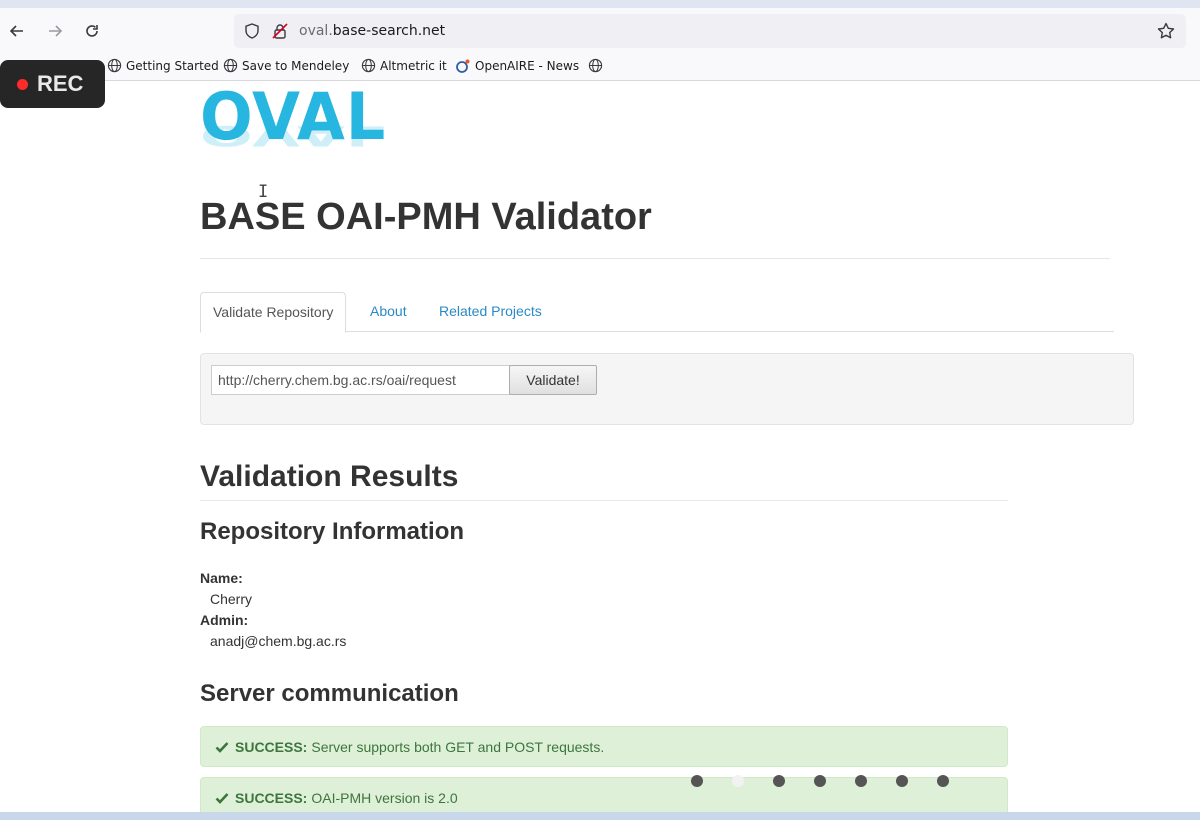  I want to click on tab-validate-repository: Validate Repository, so click(273, 312).